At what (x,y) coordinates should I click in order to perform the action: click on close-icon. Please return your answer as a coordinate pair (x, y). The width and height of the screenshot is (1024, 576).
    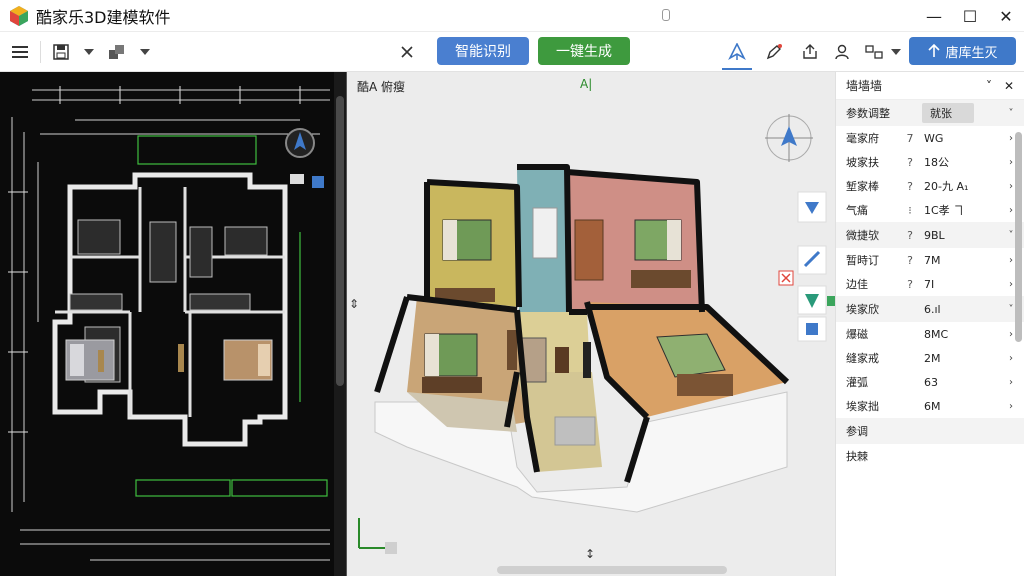
    Looking at the image, I should click on (407, 52).